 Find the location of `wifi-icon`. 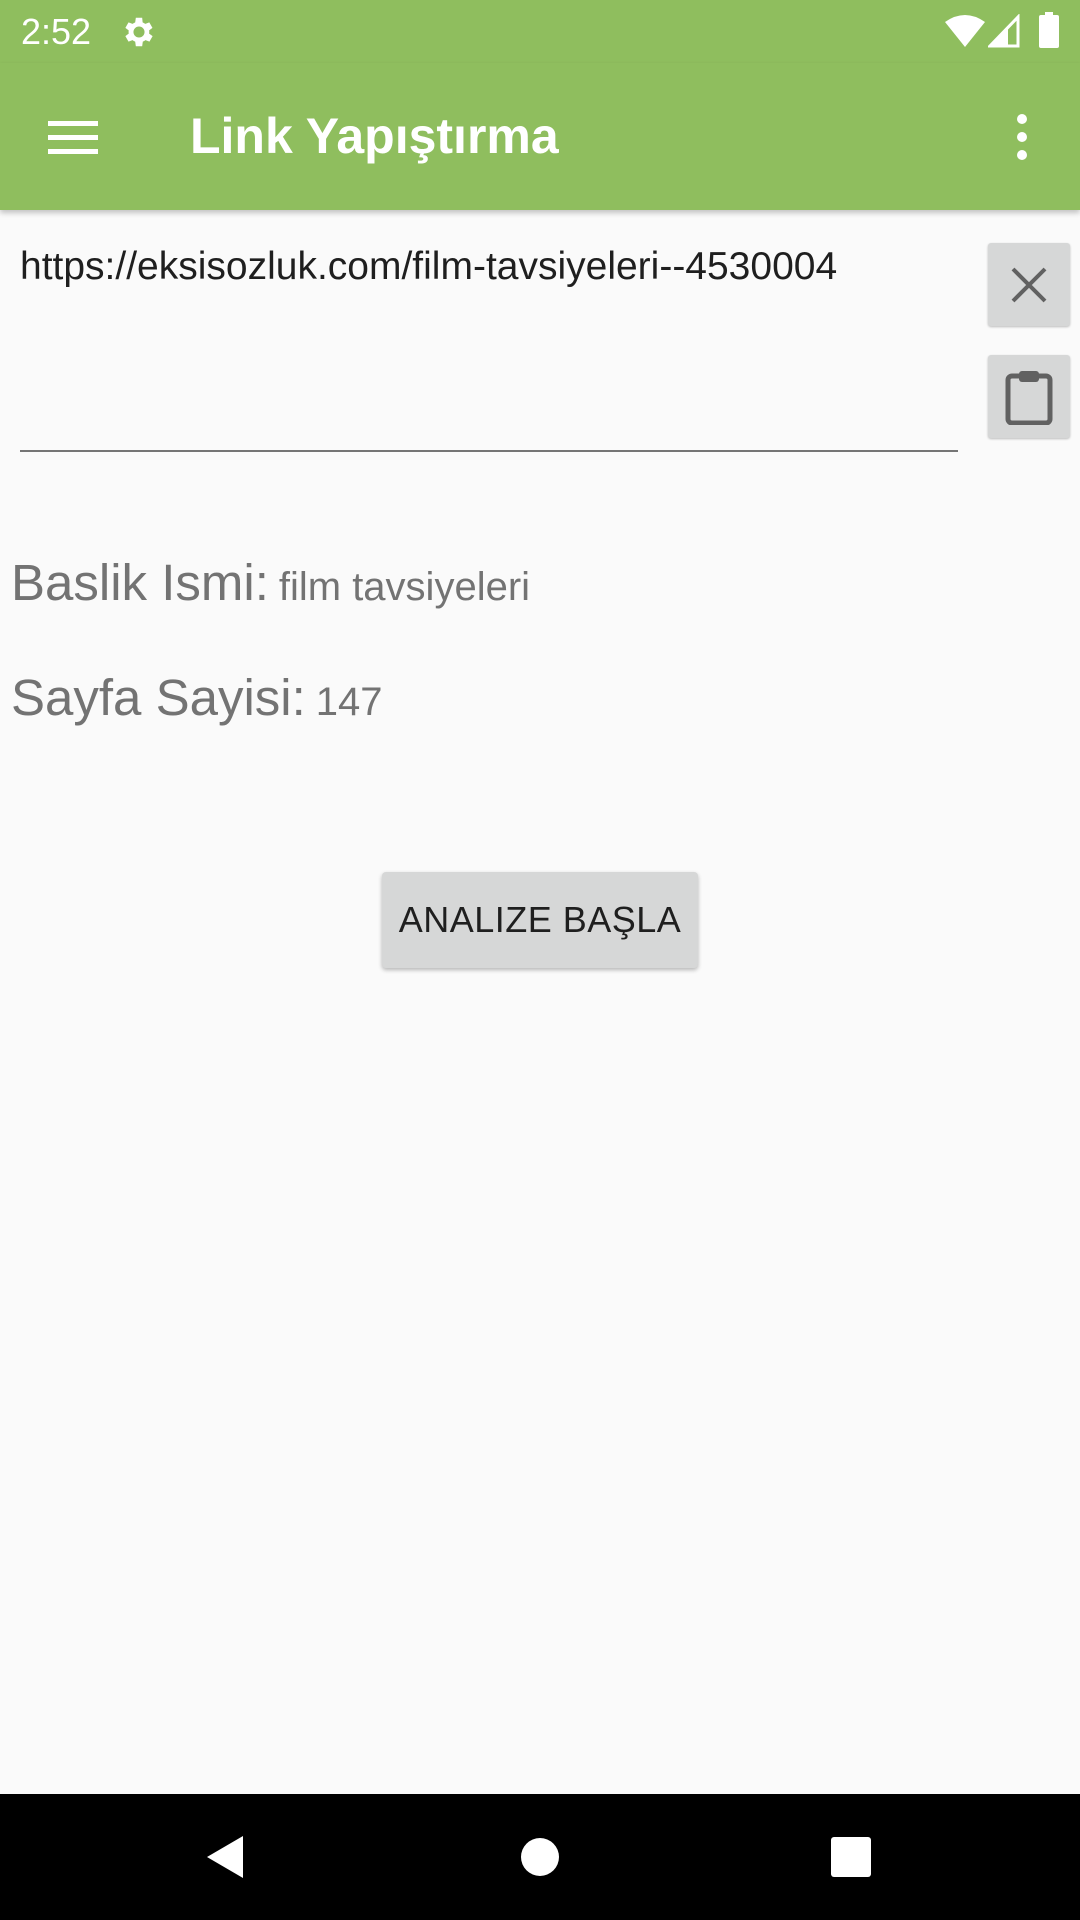

wifi-icon is located at coordinates (965, 31).